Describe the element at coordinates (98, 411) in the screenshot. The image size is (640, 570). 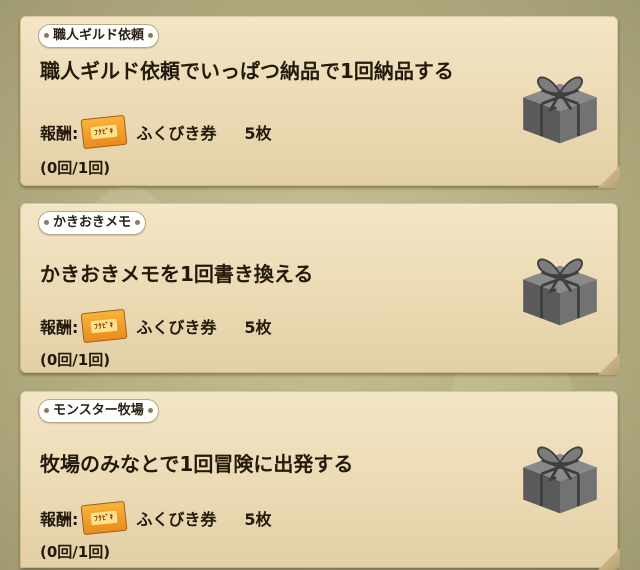
I see `quest-category-tag: モンスター牧場` at that location.